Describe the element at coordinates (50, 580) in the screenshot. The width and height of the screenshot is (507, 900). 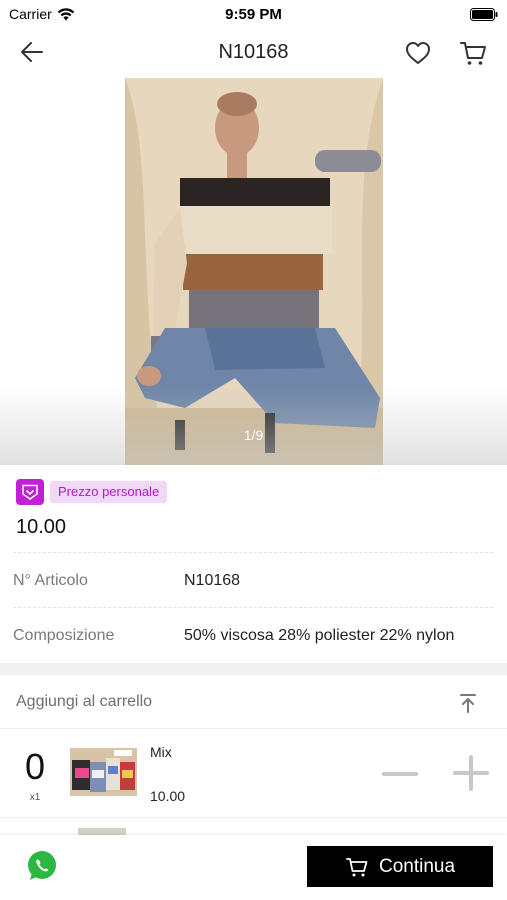
I see `detail-label: N° Articolo` at that location.